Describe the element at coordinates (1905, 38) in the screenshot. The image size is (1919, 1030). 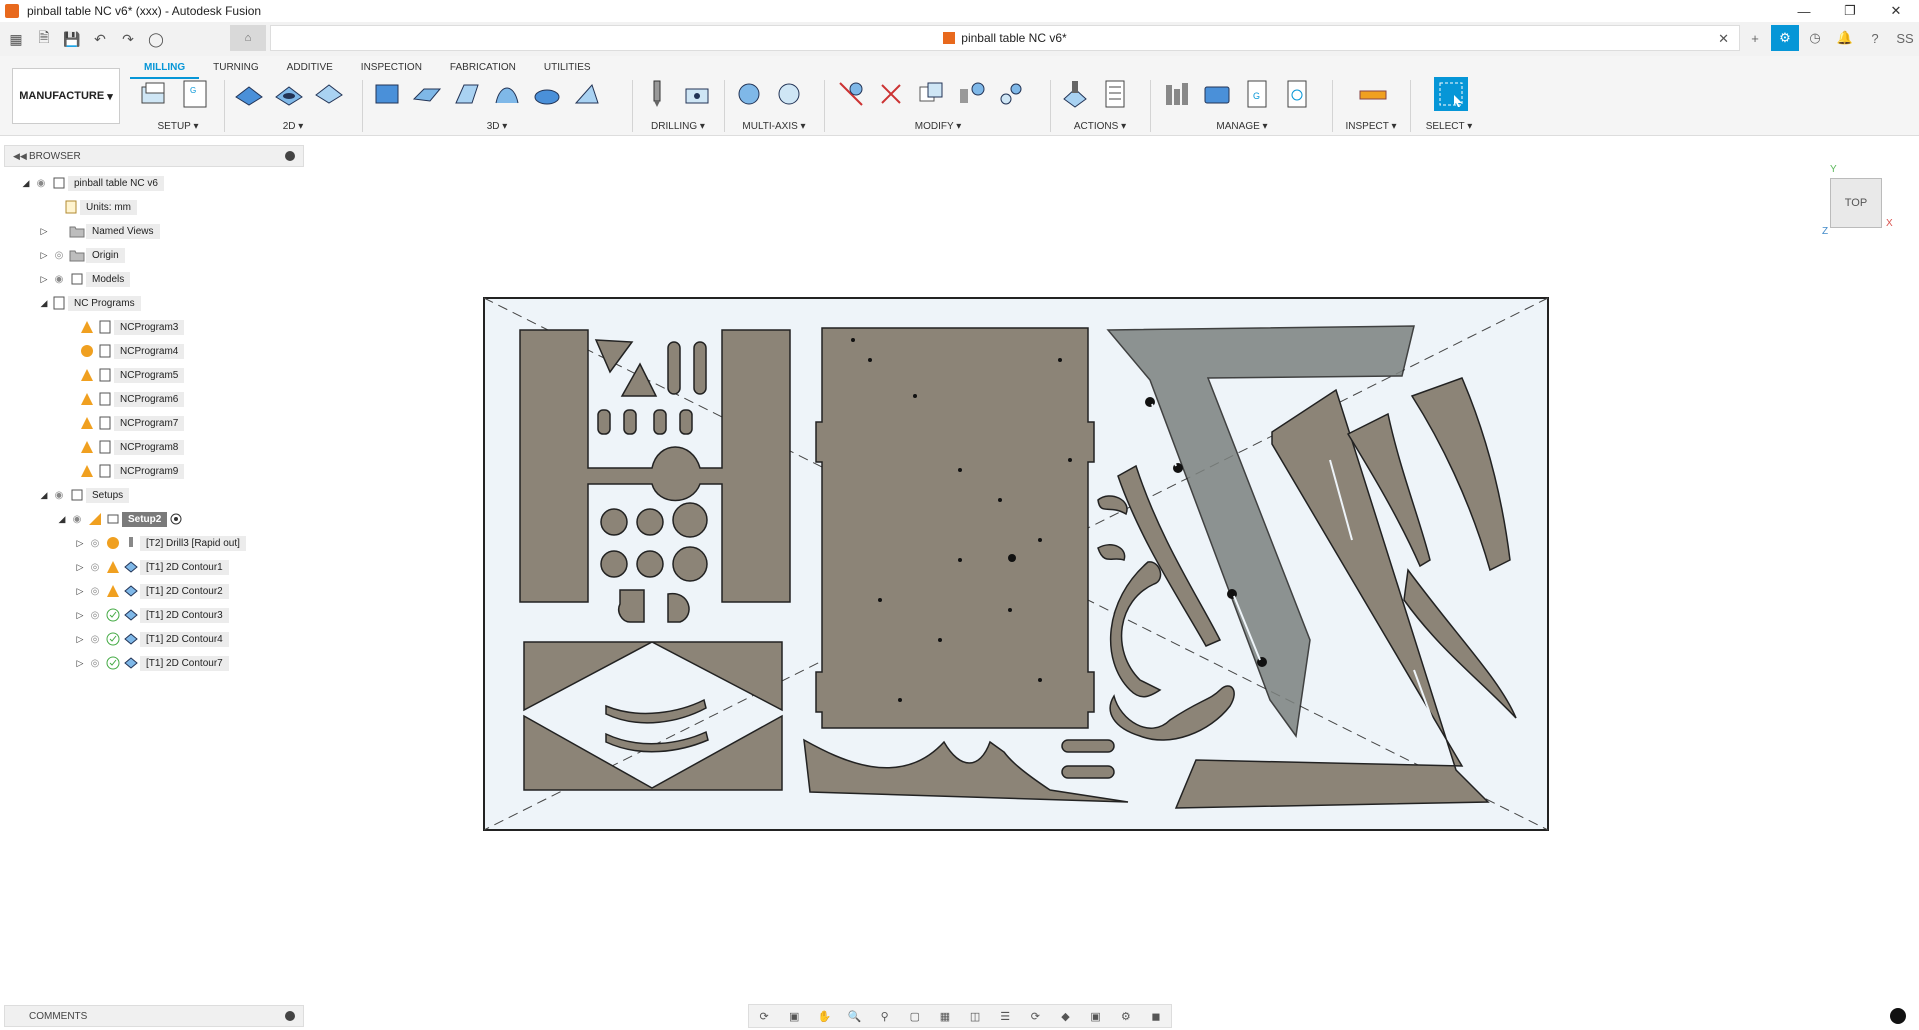
I see `user-avatar: SS` at that location.